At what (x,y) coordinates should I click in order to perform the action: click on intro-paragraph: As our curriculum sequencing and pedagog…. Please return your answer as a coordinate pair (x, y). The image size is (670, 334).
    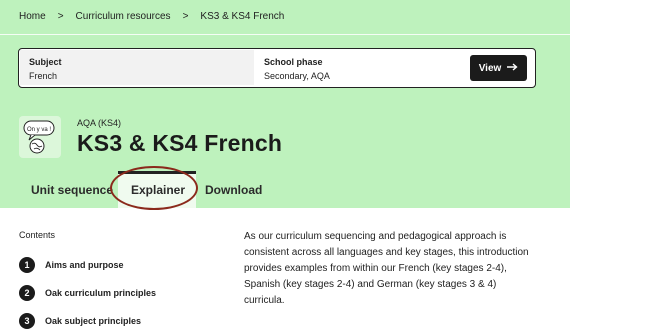
    Looking at the image, I should click on (386, 268).